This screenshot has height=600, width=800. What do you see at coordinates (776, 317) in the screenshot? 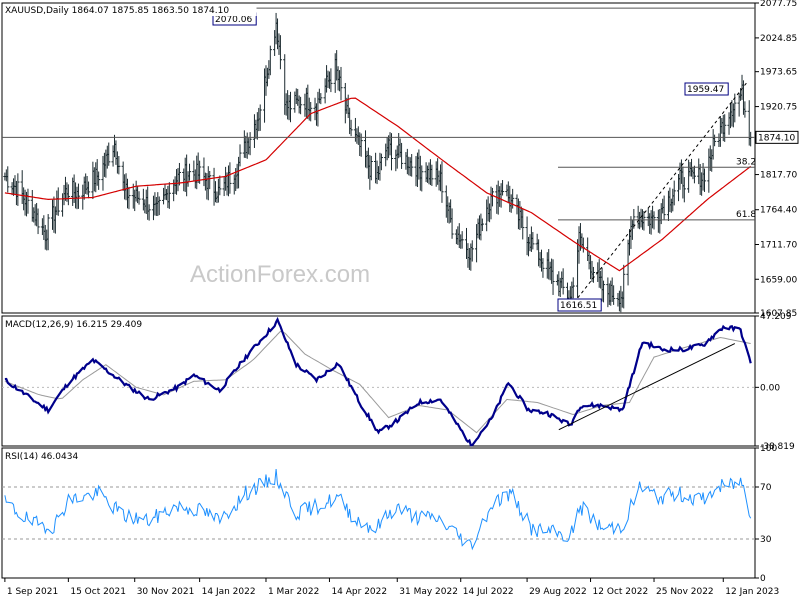
I see `macd-y-tick-label: 47.209` at bounding box center [776, 317].